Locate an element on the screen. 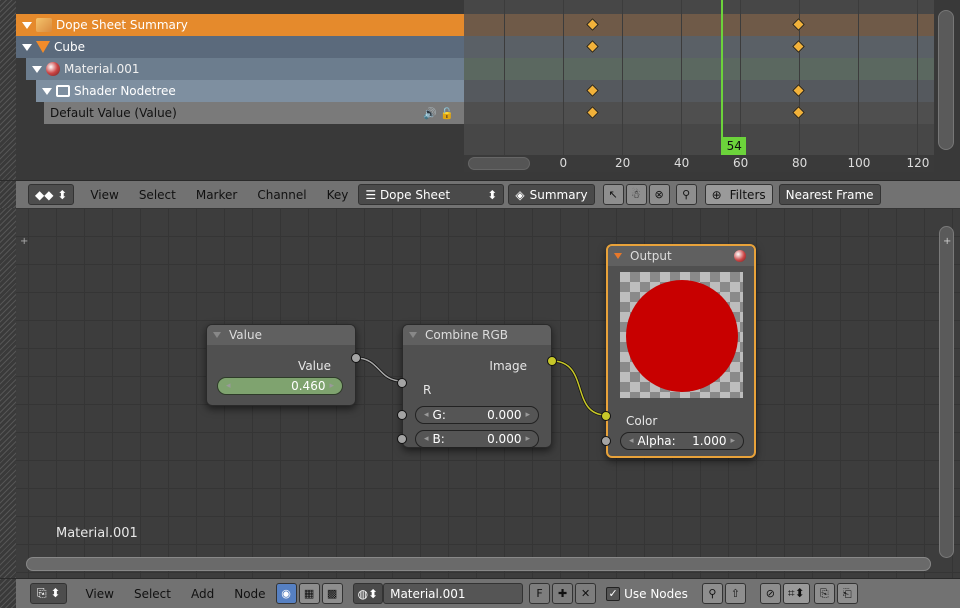  channel-row-cube: Cube is located at coordinates (240, 47).